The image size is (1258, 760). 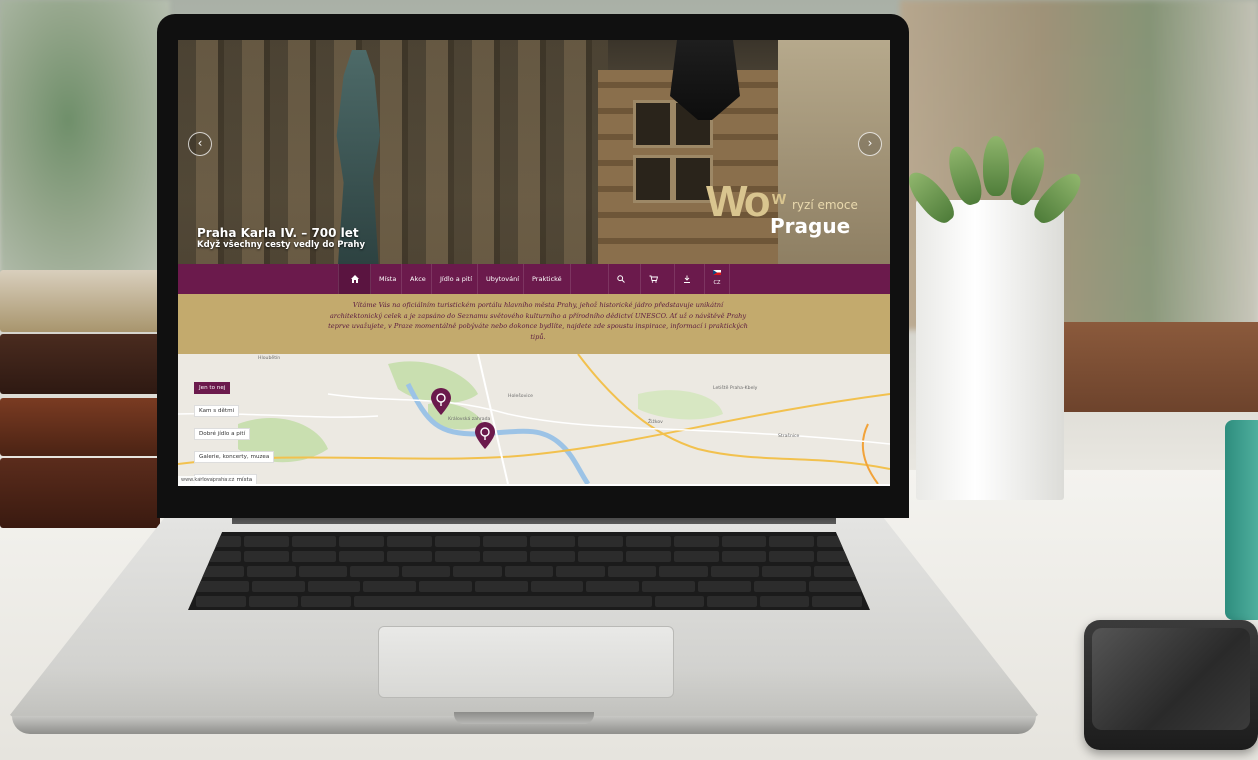 I want to click on logo-w: w, so click(x=779, y=198).